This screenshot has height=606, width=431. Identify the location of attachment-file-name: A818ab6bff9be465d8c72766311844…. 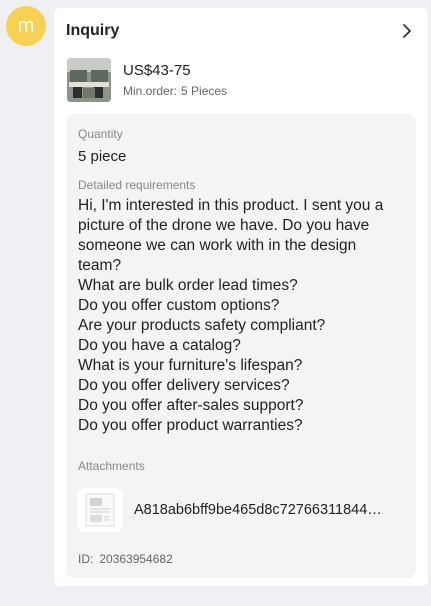
(258, 510).